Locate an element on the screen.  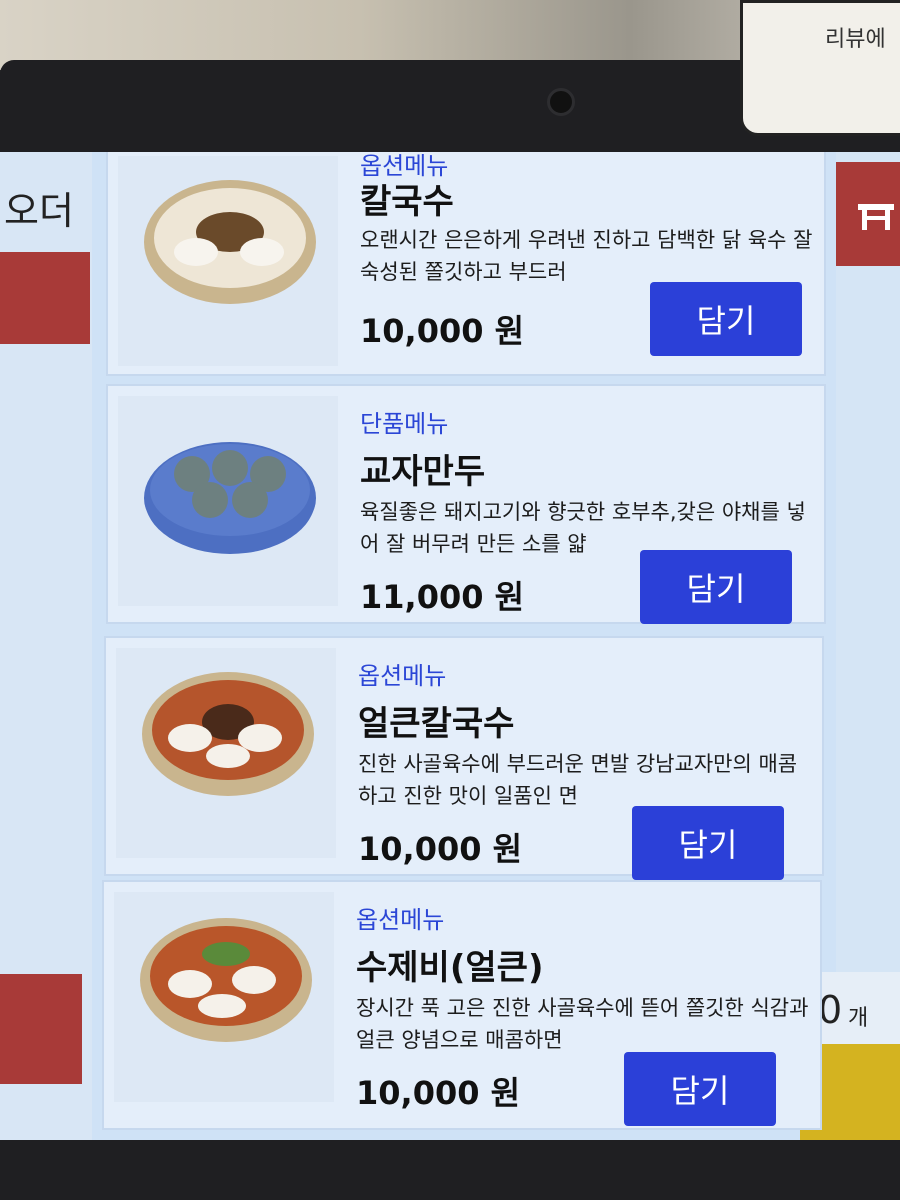
plate-of-dumplings-image is located at coordinates (230, 498).